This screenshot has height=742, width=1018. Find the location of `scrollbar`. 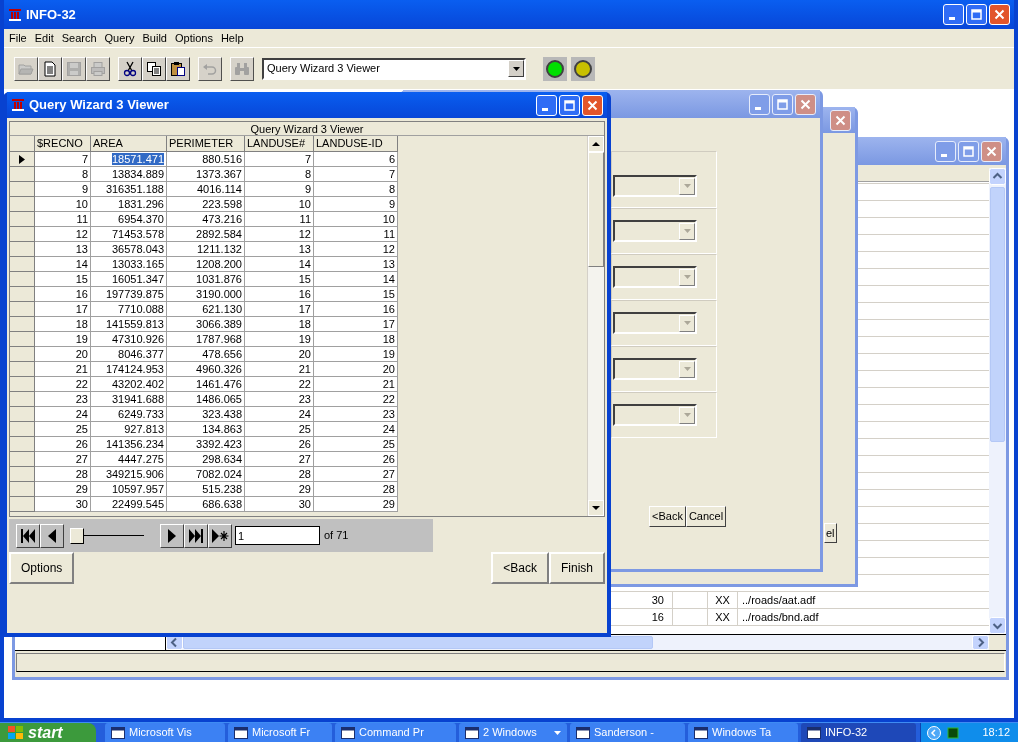

scrollbar is located at coordinates (577, 642).